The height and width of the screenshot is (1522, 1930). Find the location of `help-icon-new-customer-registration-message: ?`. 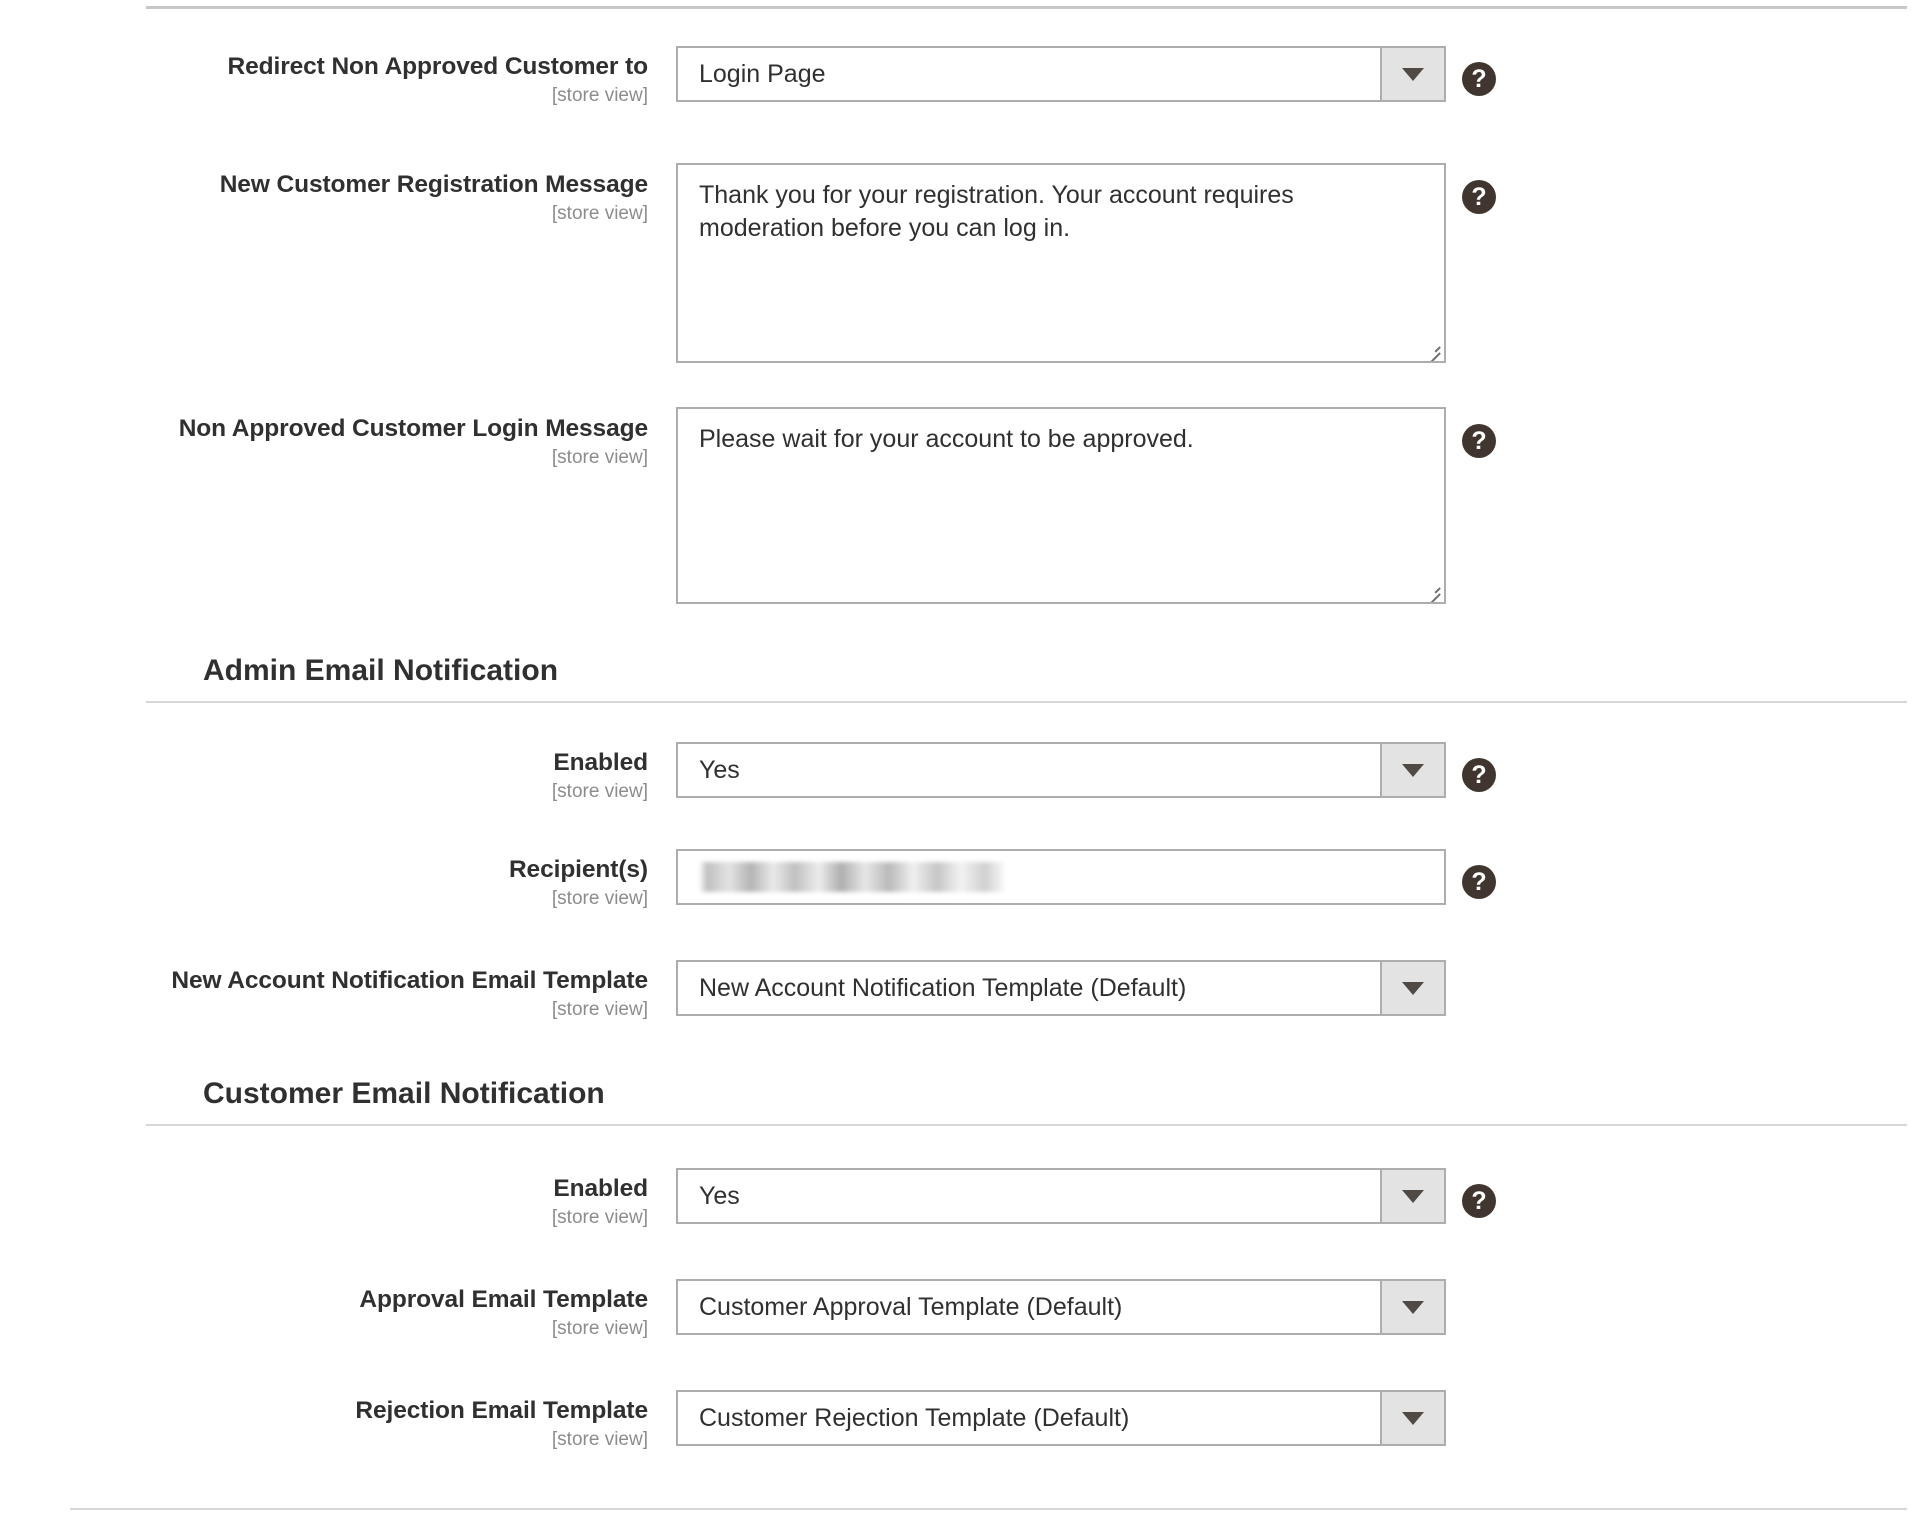

help-icon-new-customer-registration-message: ? is located at coordinates (1479, 197).